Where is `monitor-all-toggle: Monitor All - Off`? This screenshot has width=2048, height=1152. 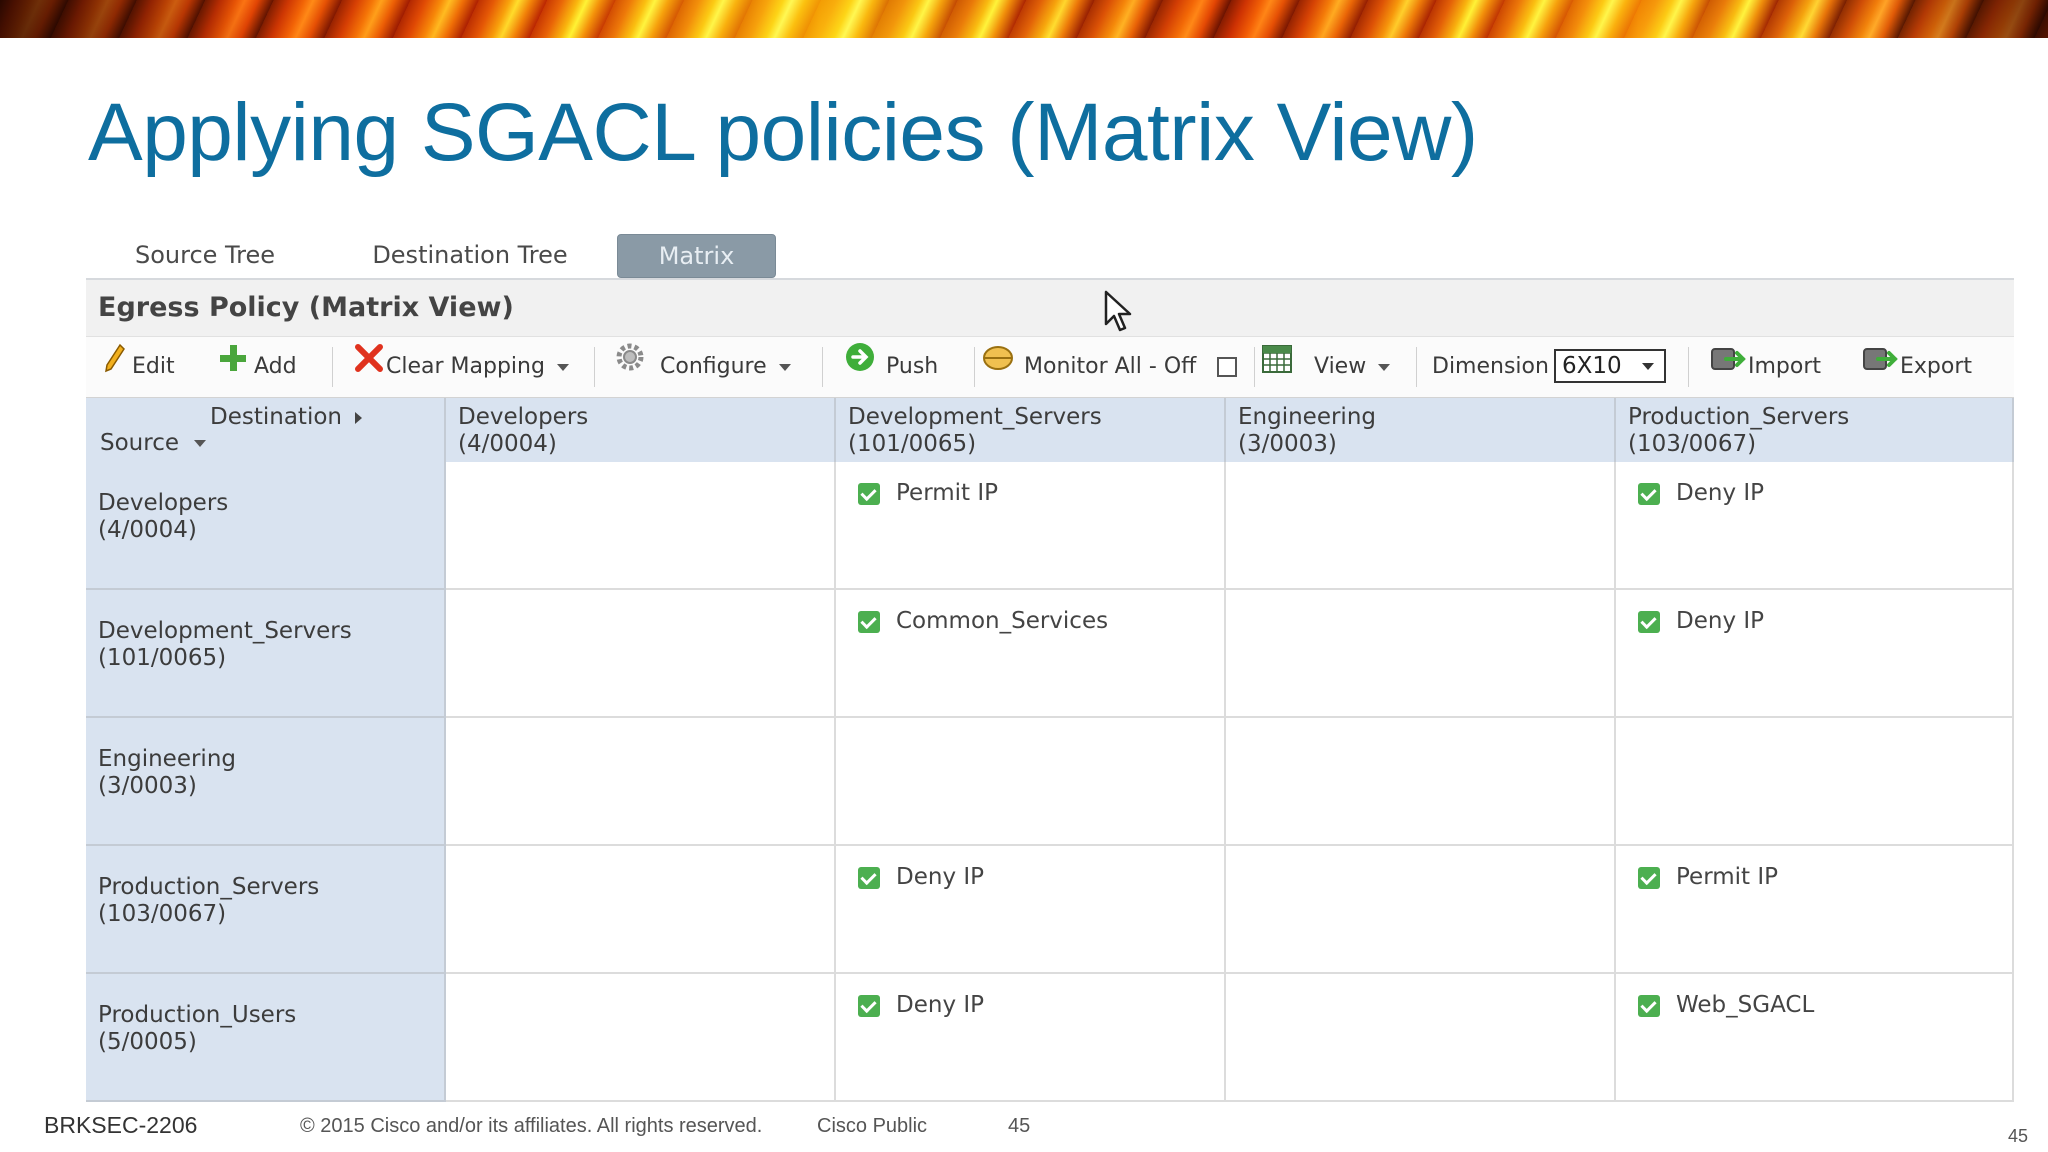 monitor-all-toggle: Monitor All - Off is located at coordinates (1110, 367).